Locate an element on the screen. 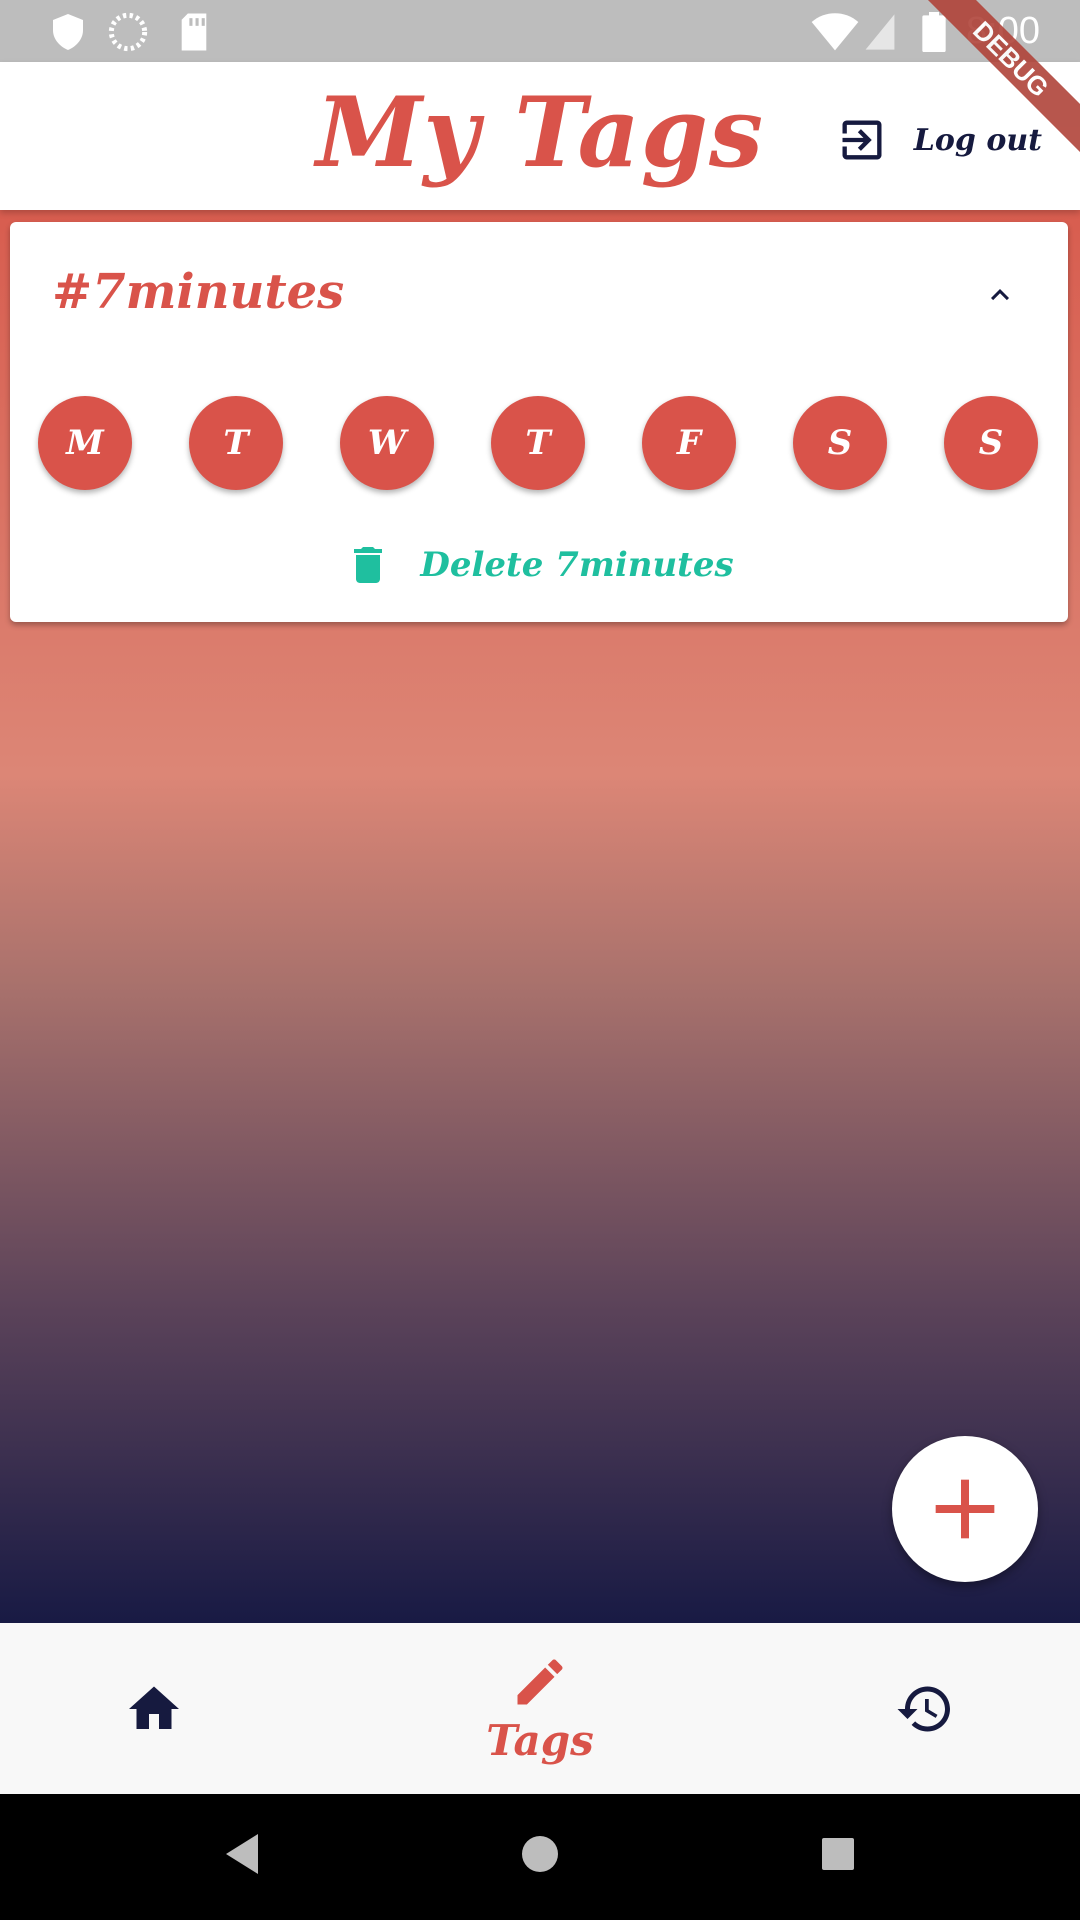  day-thursday: T is located at coordinates (538, 443).